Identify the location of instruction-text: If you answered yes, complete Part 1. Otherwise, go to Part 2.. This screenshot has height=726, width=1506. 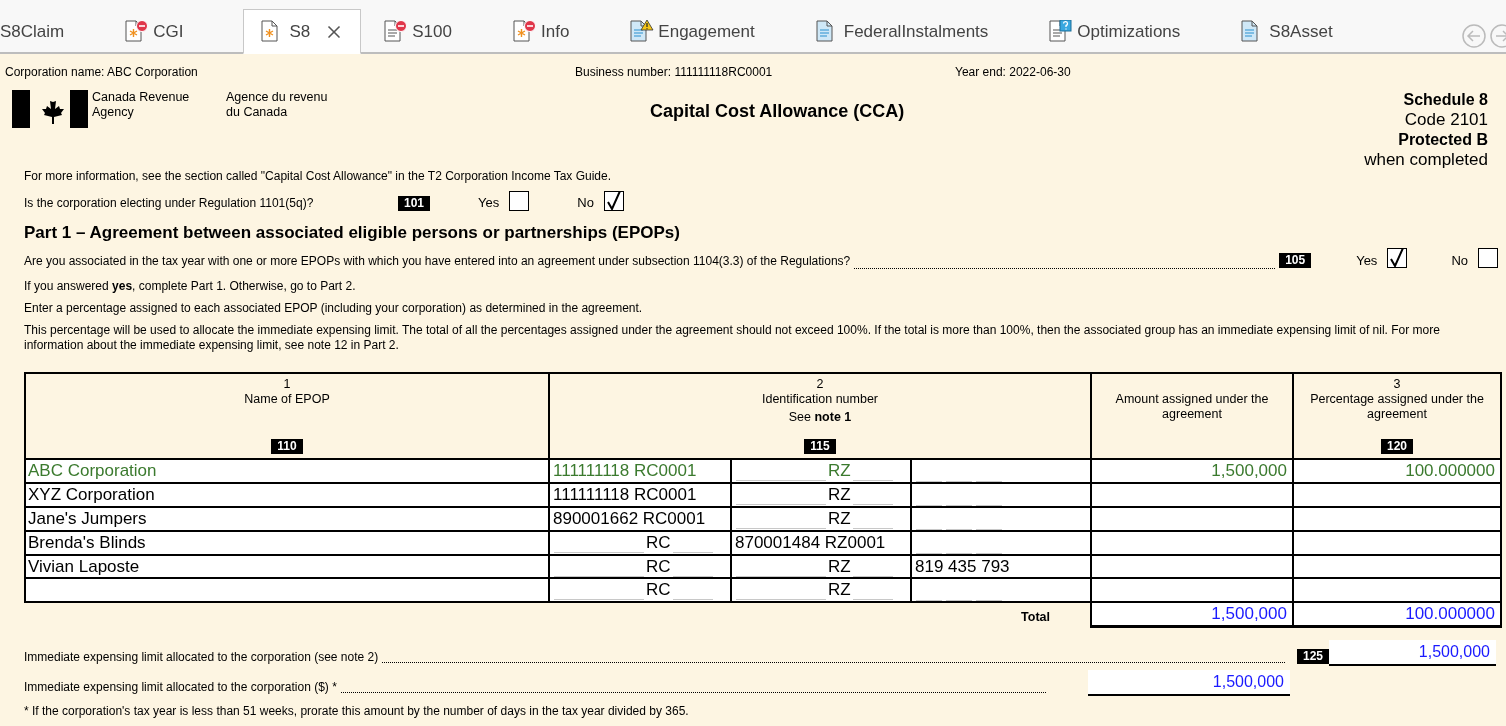
(190, 286).